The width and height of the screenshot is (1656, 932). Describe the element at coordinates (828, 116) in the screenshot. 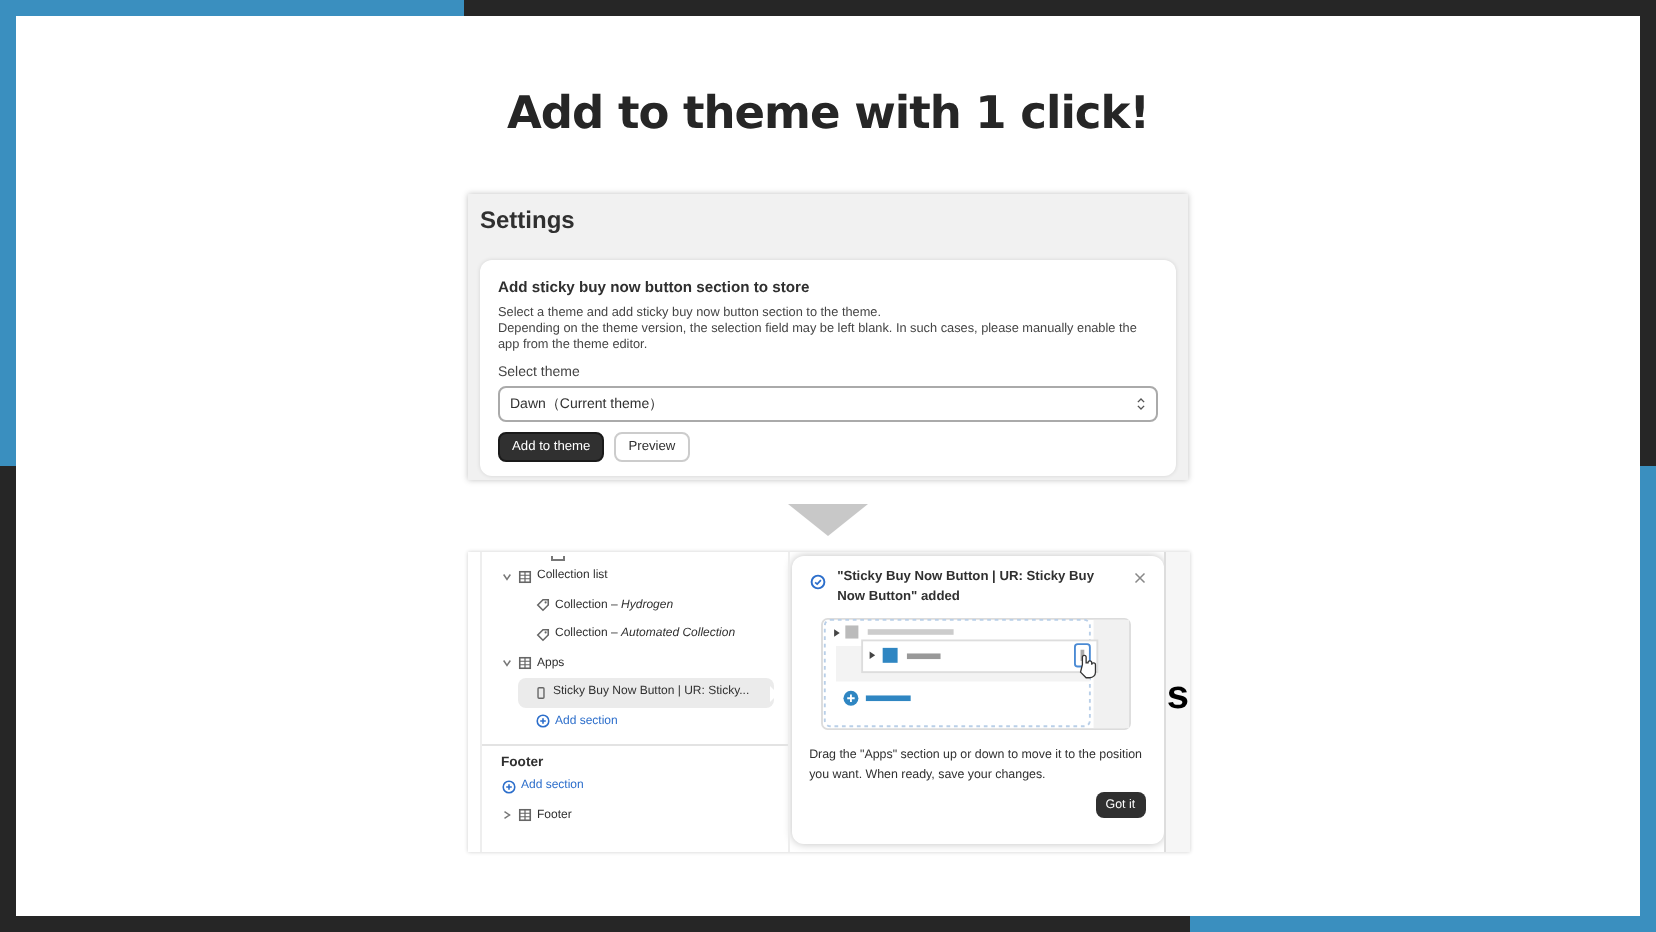

I see `headline: Add to theme with 1 click!` at that location.